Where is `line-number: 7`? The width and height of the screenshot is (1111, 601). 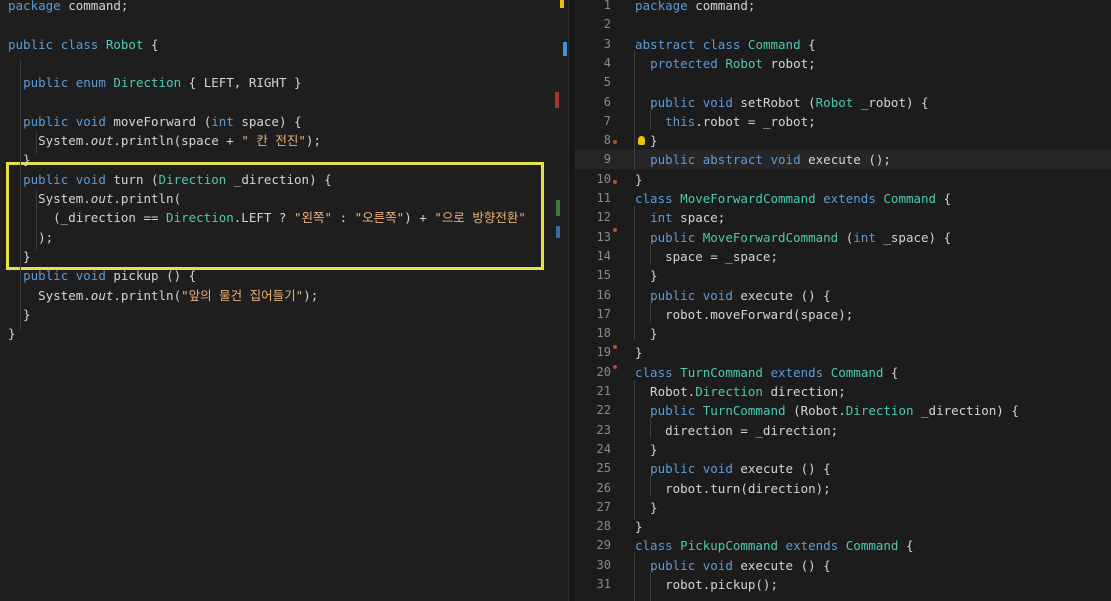
line-number: 7 is located at coordinates (607, 120).